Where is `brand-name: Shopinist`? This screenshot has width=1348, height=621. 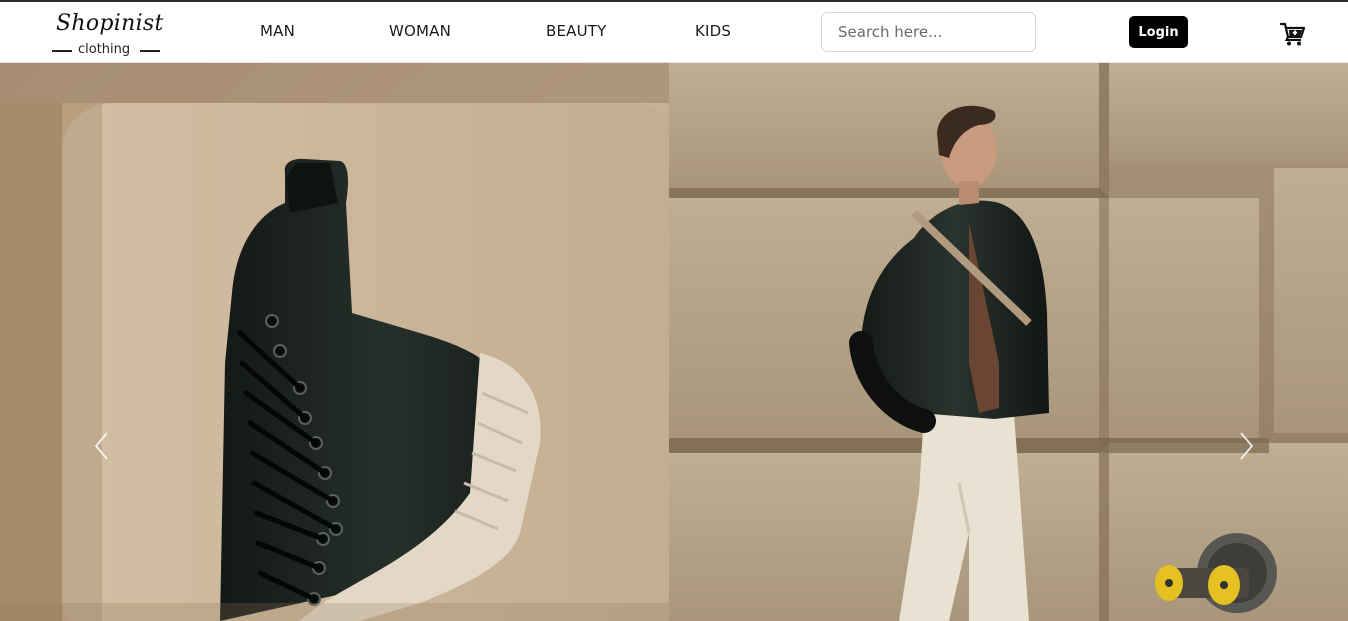
brand-name: Shopinist is located at coordinates (110, 23).